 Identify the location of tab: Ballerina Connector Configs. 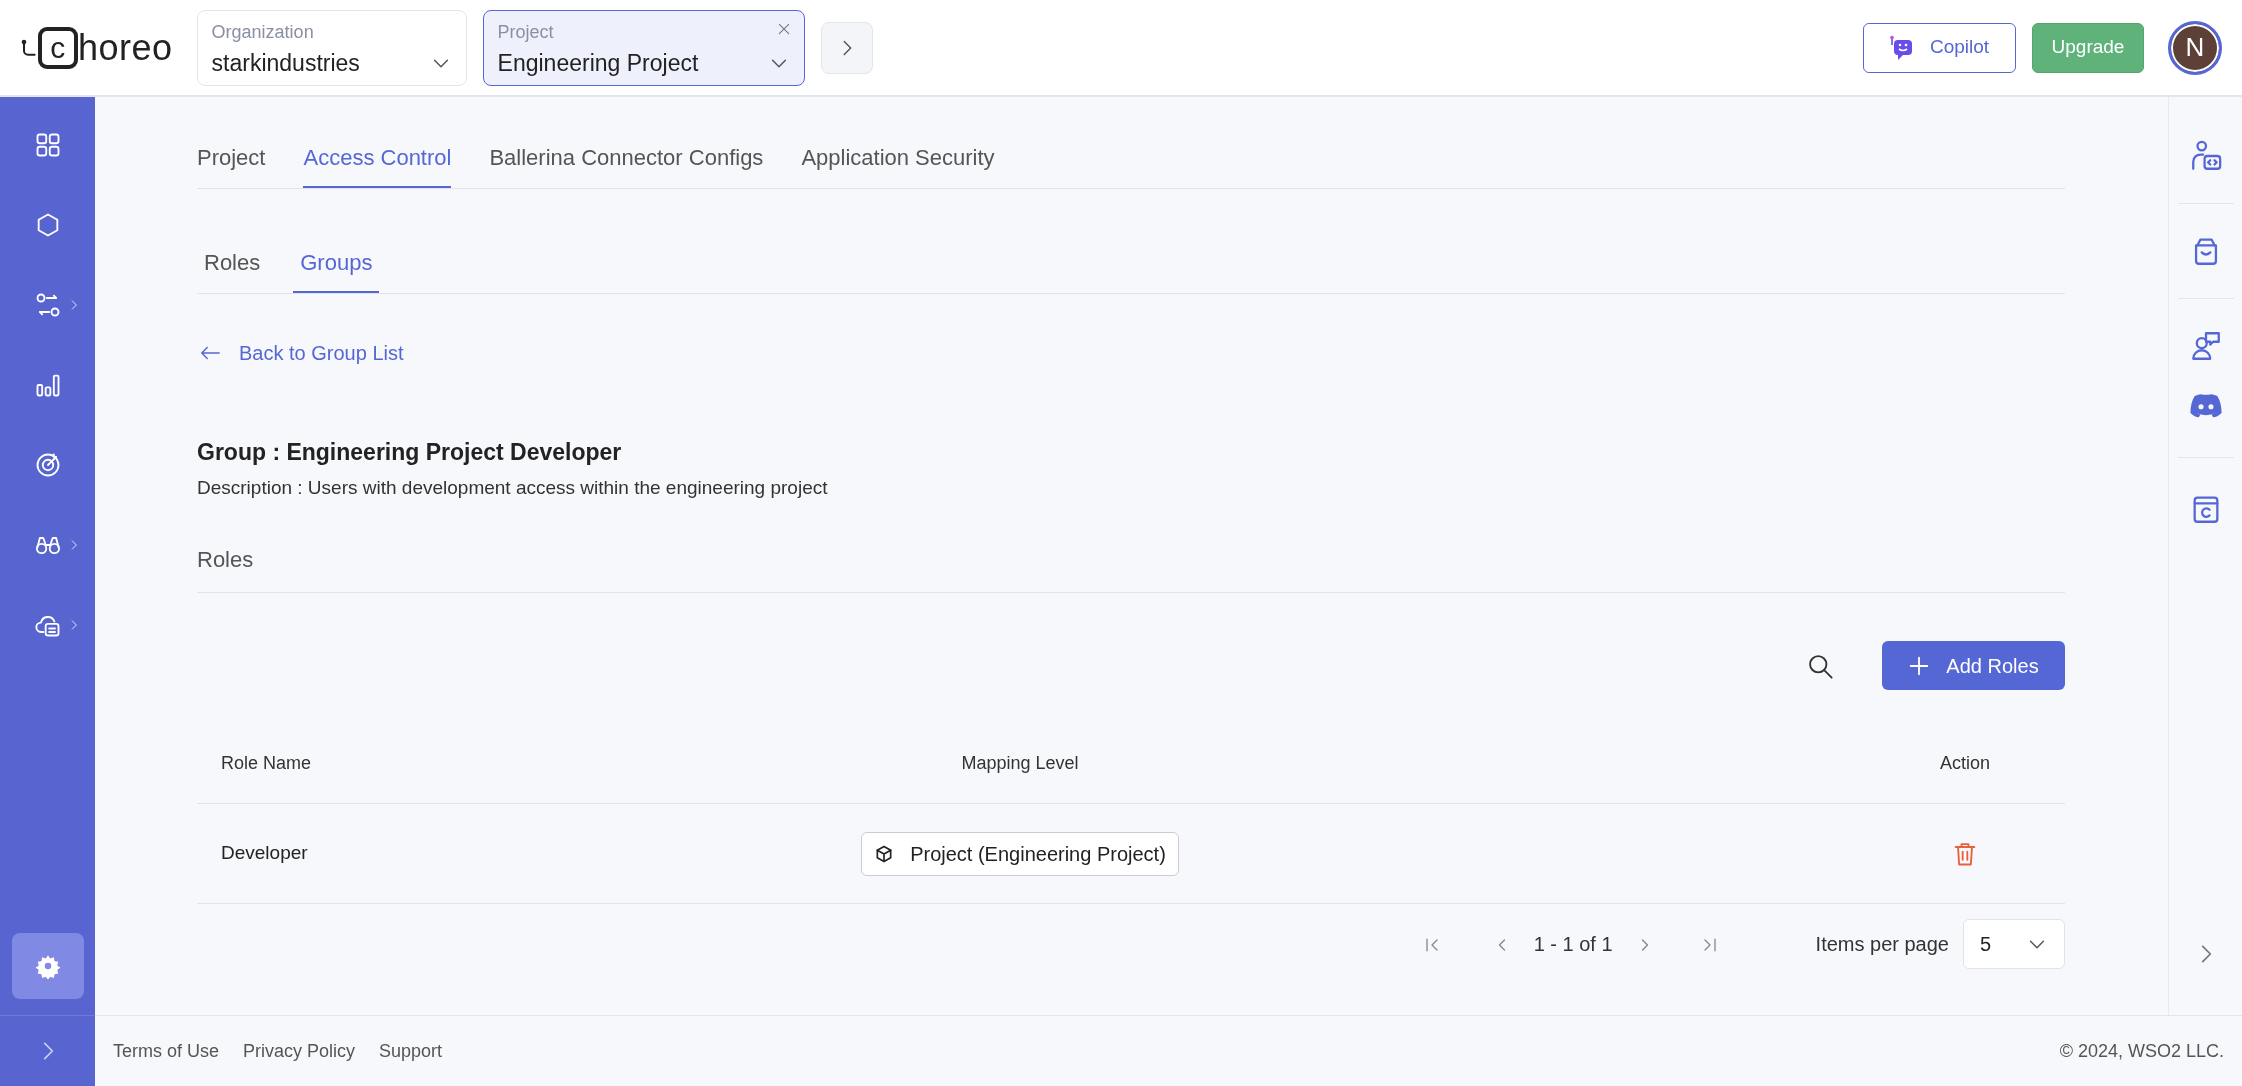
(626, 164).